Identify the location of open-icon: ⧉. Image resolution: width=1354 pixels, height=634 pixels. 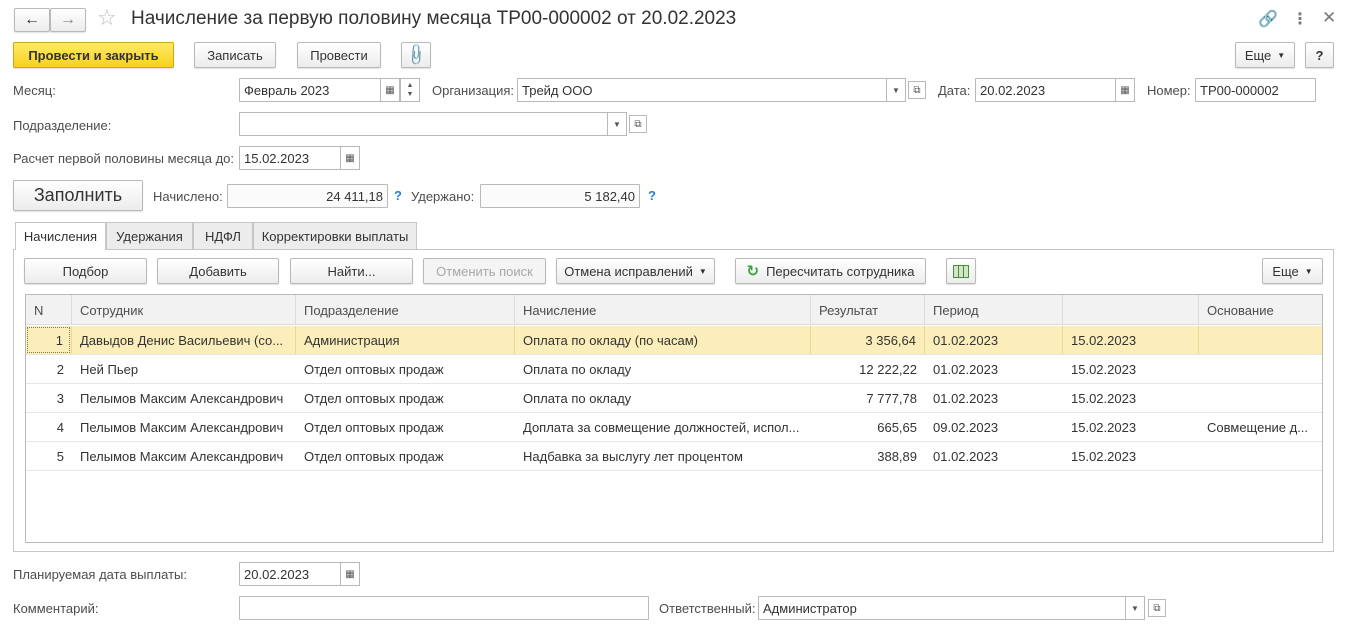
(1157, 608).